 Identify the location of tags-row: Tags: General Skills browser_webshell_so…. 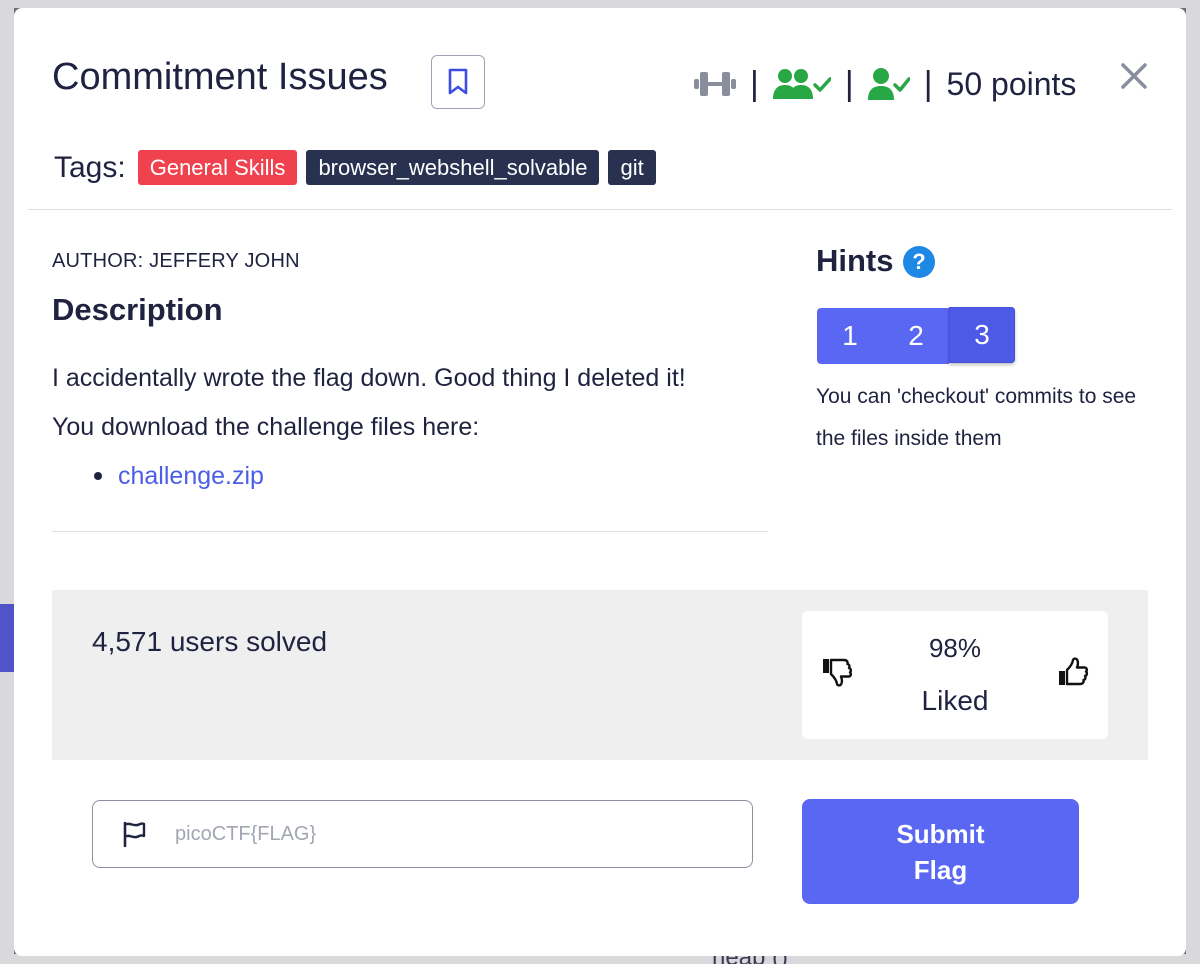
(355, 167).